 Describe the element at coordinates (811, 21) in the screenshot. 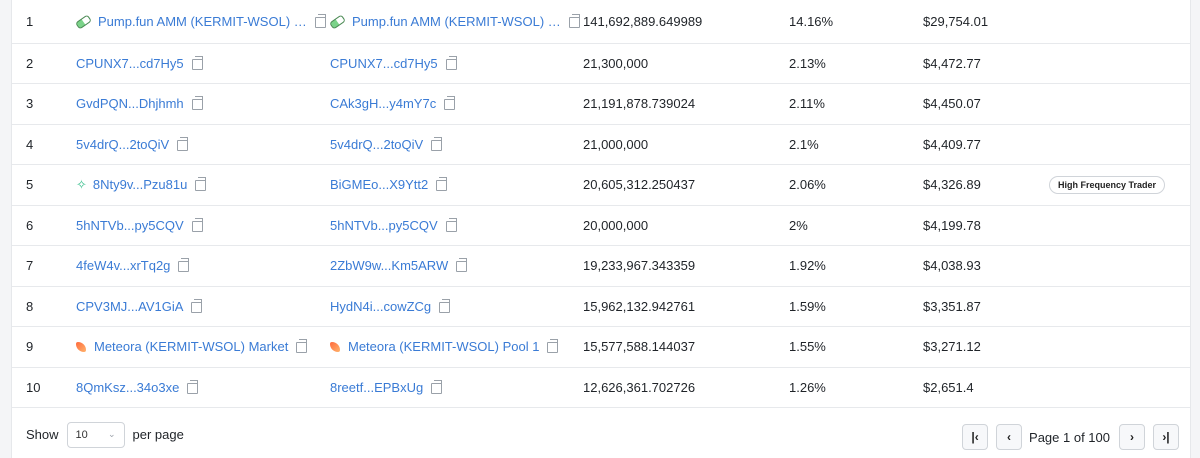

I see `percentage-cell: 14.16%` at that location.